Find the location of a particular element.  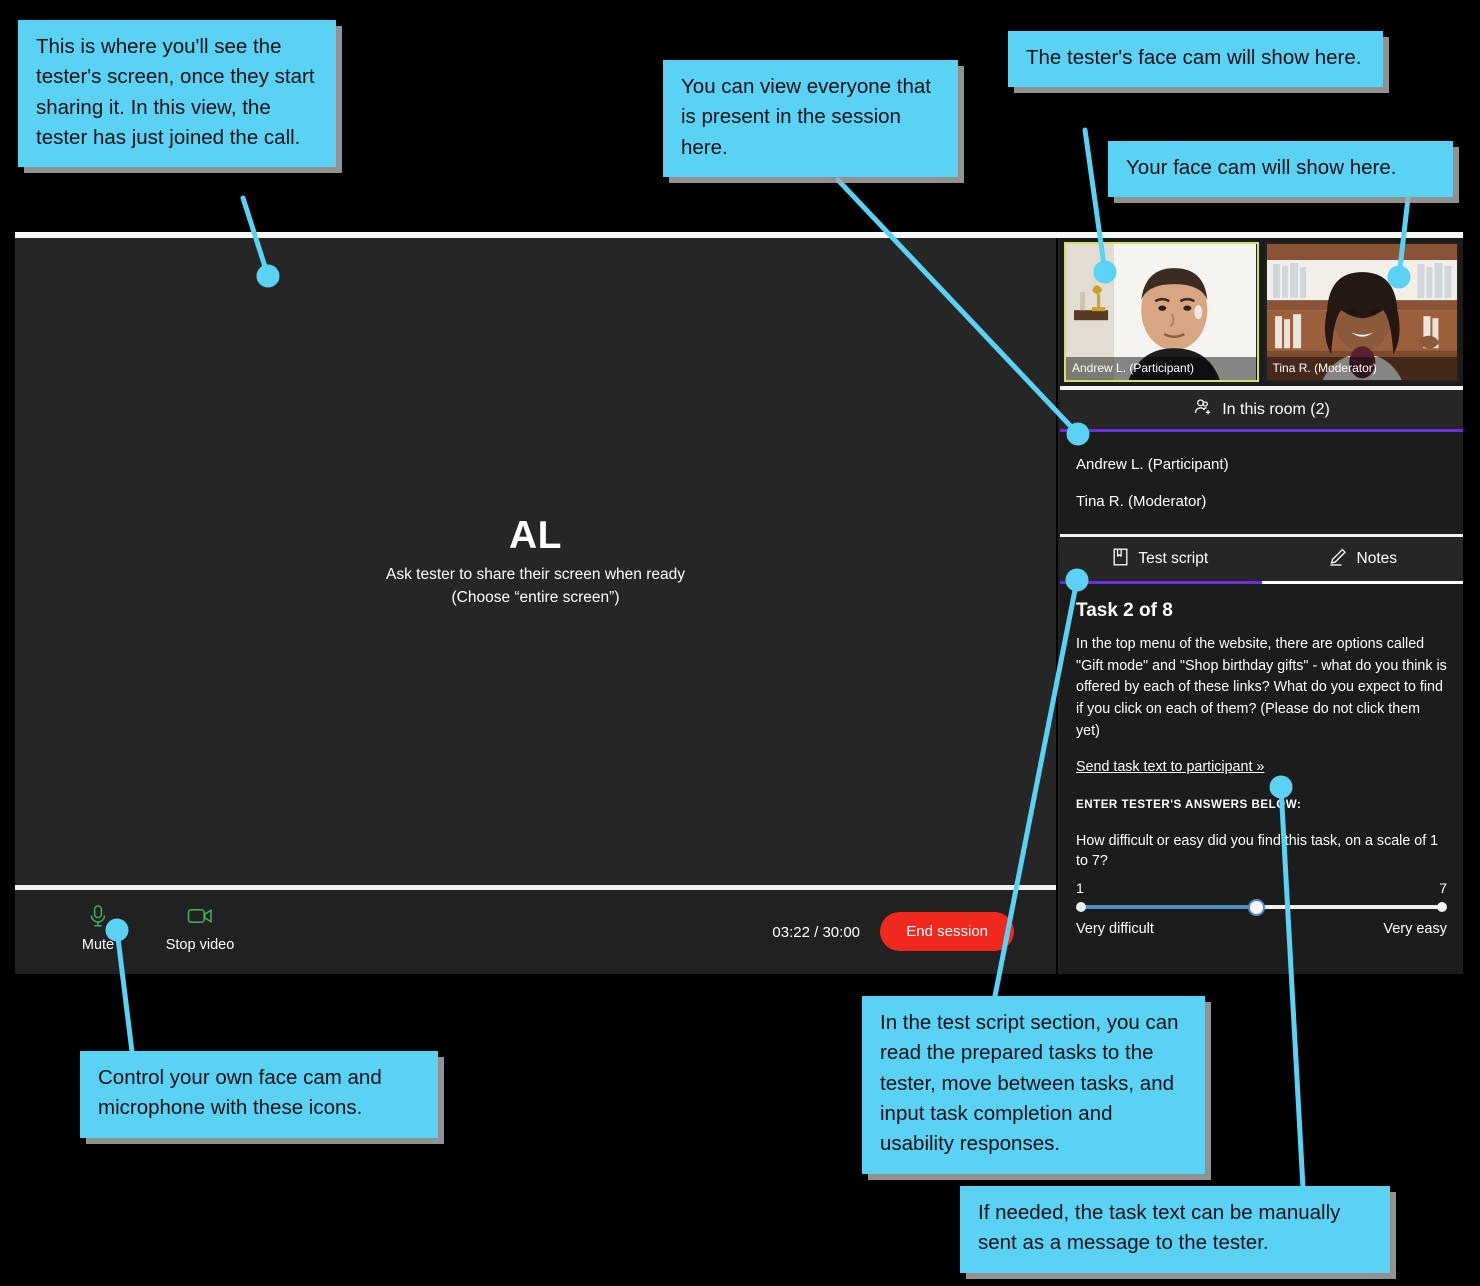

participant-initials: AL is located at coordinates (535, 536).